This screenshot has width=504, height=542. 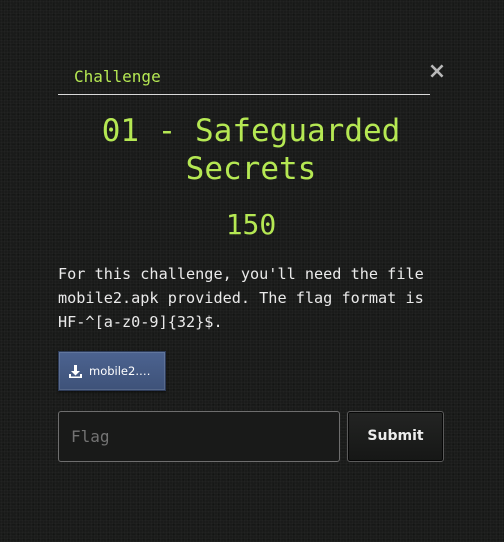 What do you see at coordinates (395, 436) in the screenshot?
I see `submit-button: Submit` at bounding box center [395, 436].